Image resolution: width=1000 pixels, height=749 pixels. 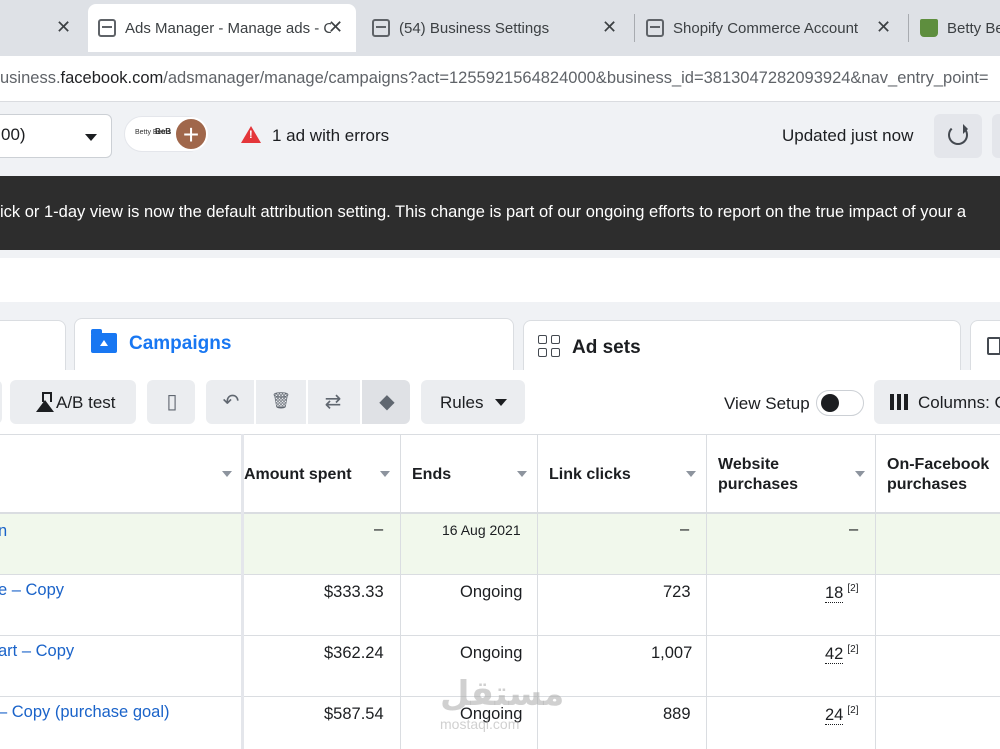 I want to click on column-header-website-purchases: Website purchases, so click(x=790, y=475).